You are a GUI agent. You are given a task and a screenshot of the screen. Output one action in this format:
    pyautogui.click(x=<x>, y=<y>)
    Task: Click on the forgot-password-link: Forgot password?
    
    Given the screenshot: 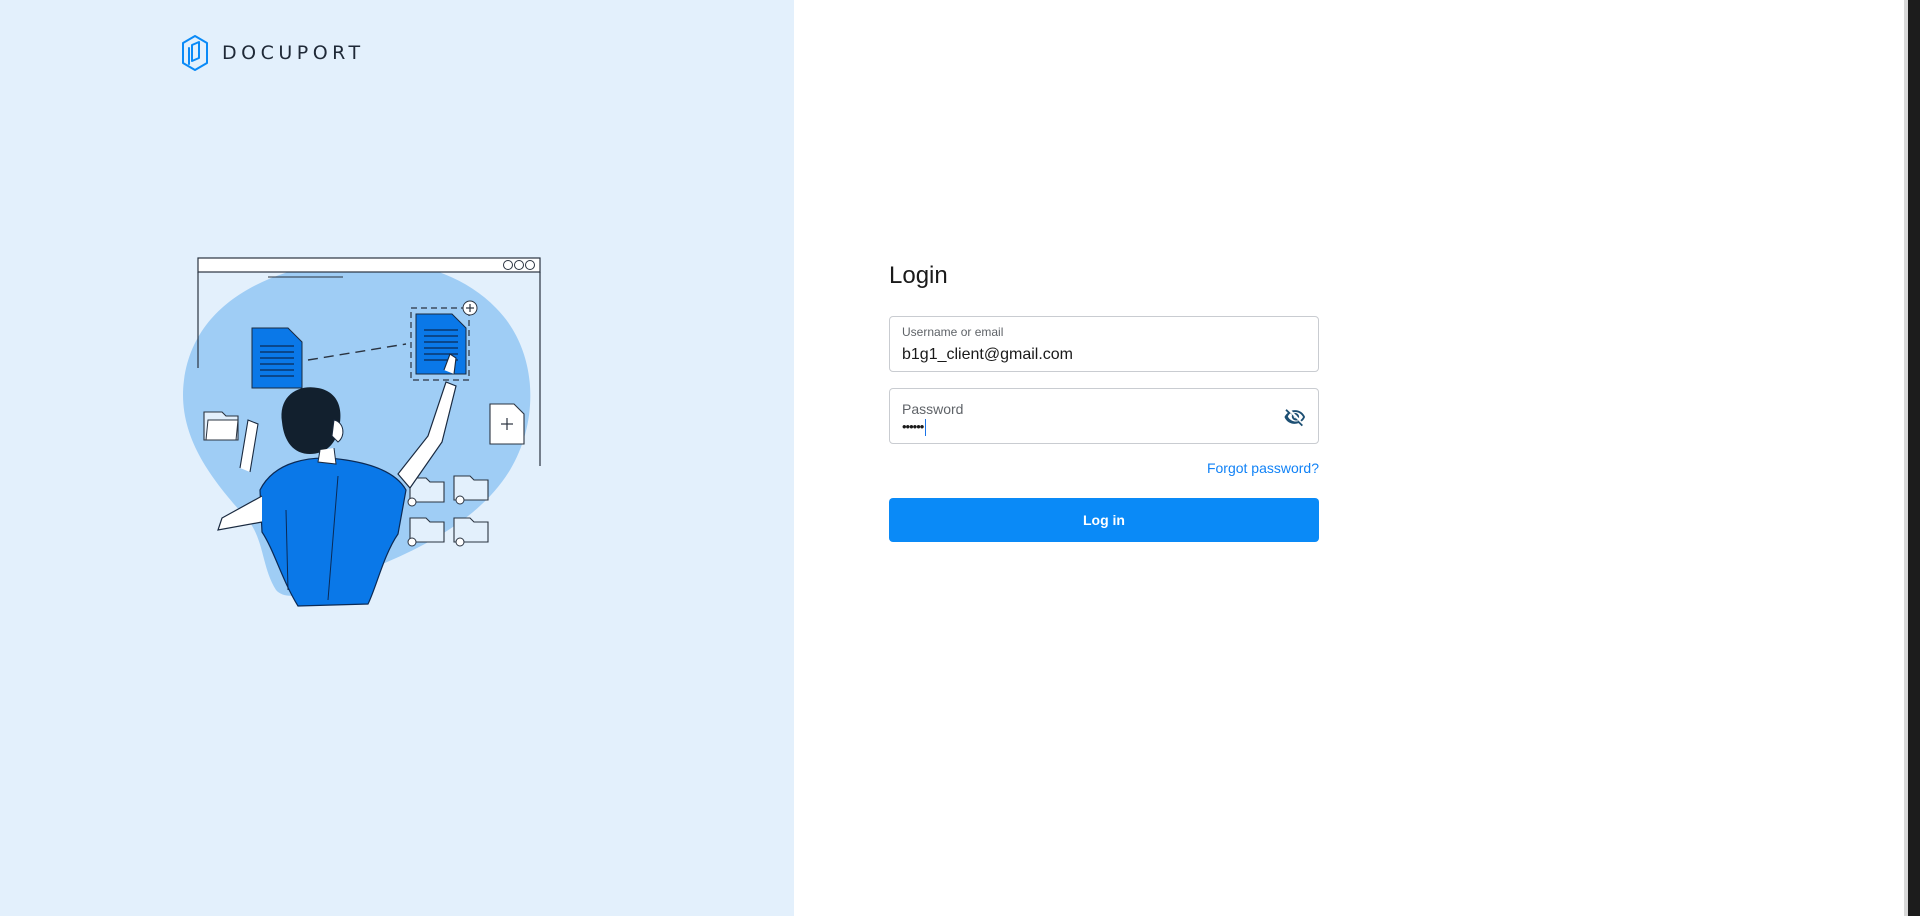 What is the action you would take?
    pyautogui.click(x=1263, y=468)
    